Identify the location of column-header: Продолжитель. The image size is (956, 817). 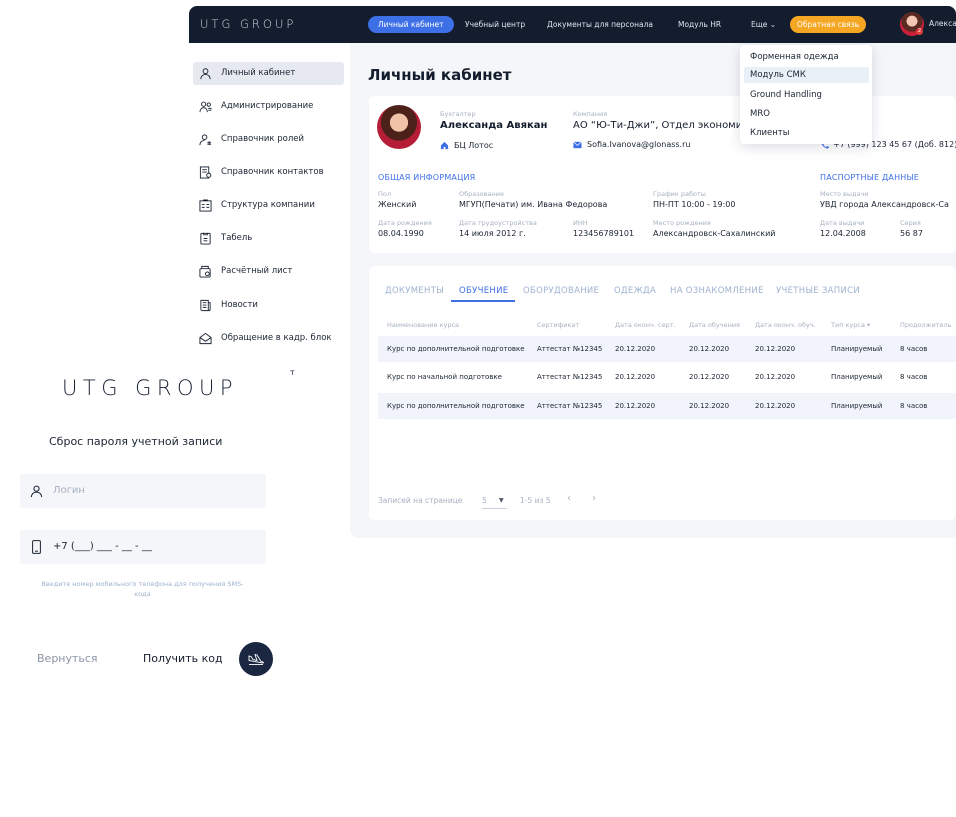
(925, 325).